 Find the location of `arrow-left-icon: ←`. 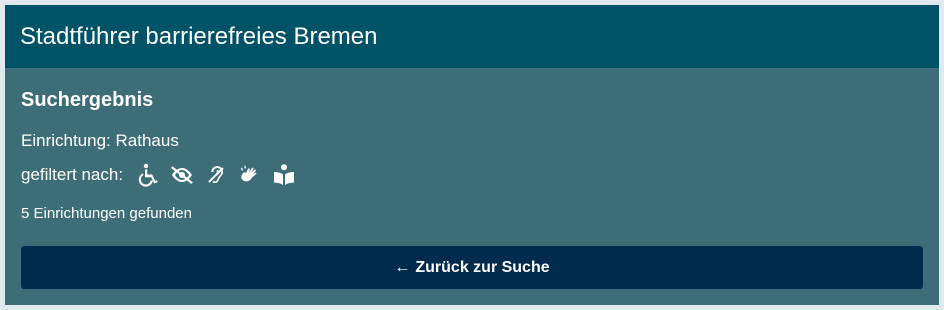

arrow-left-icon: ← is located at coordinates (402, 267).